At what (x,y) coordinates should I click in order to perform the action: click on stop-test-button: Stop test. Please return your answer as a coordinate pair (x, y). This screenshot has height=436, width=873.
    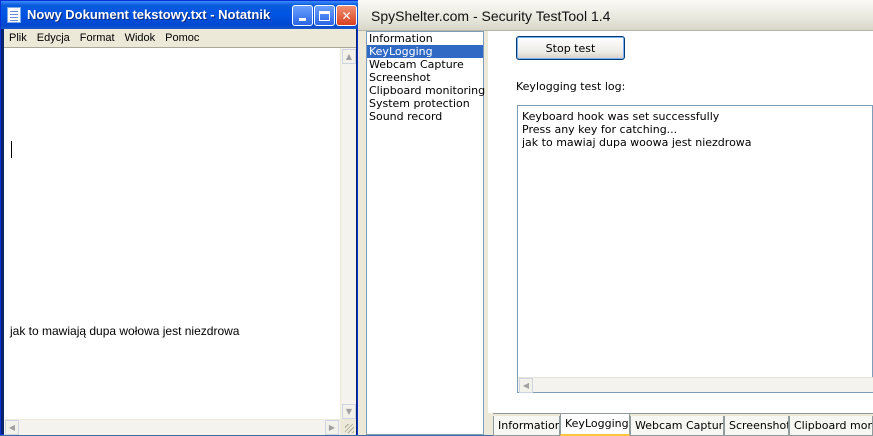
    Looking at the image, I should click on (570, 48).